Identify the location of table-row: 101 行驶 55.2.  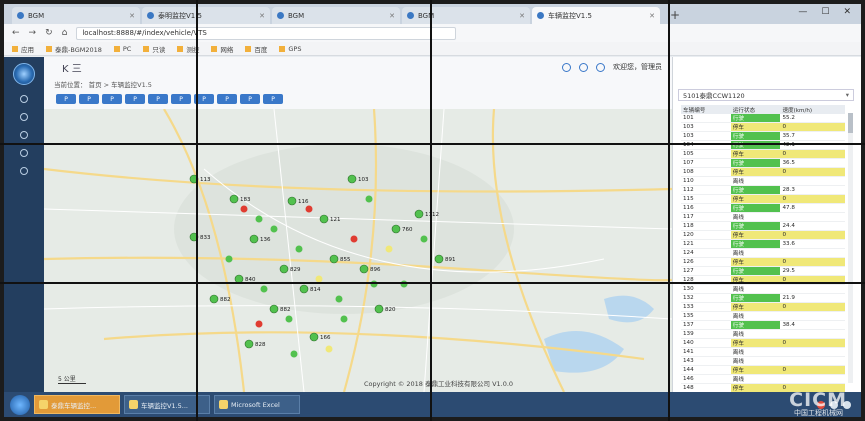
(763, 118).